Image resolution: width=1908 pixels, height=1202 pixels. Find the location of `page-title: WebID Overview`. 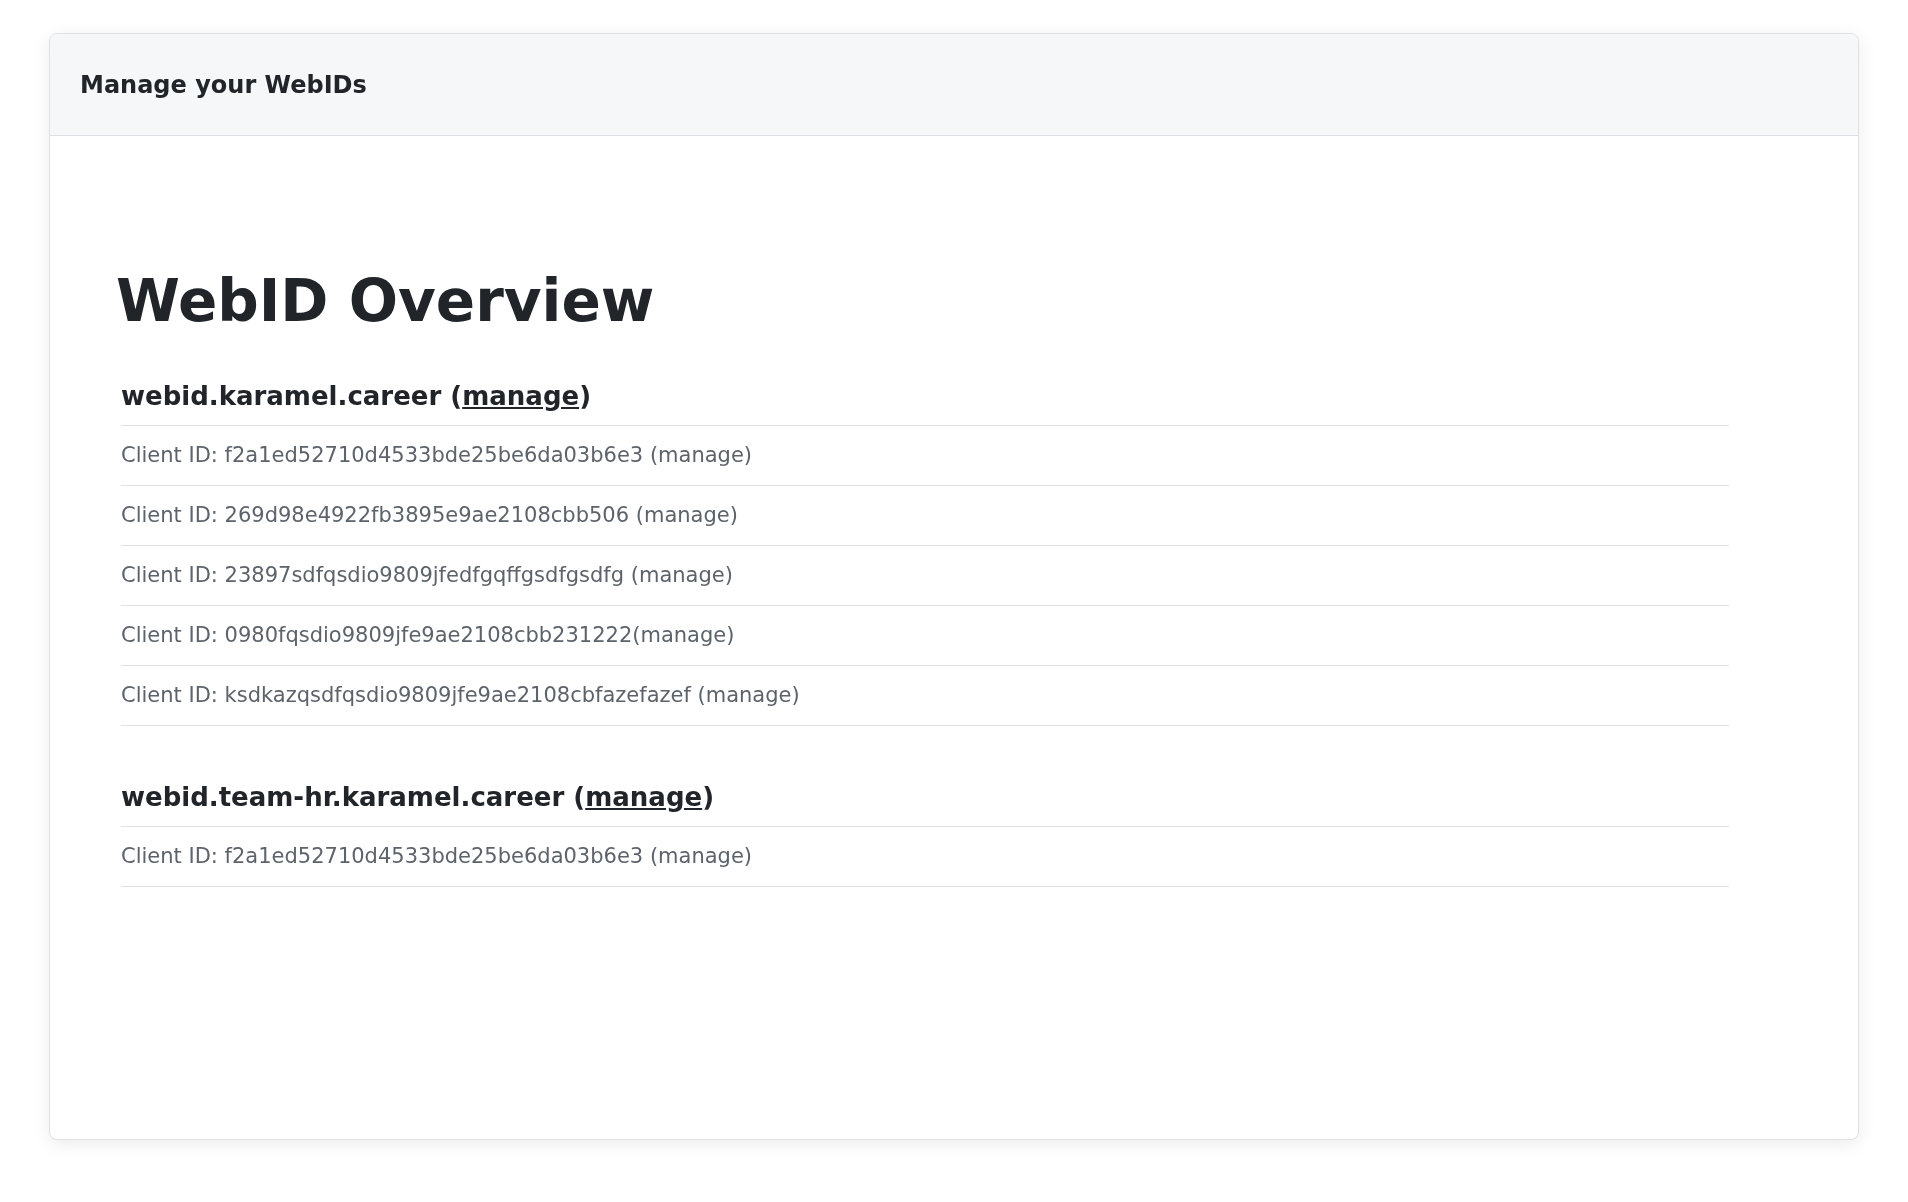

page-title: WebID Overview is located at coordinates (386, 302).